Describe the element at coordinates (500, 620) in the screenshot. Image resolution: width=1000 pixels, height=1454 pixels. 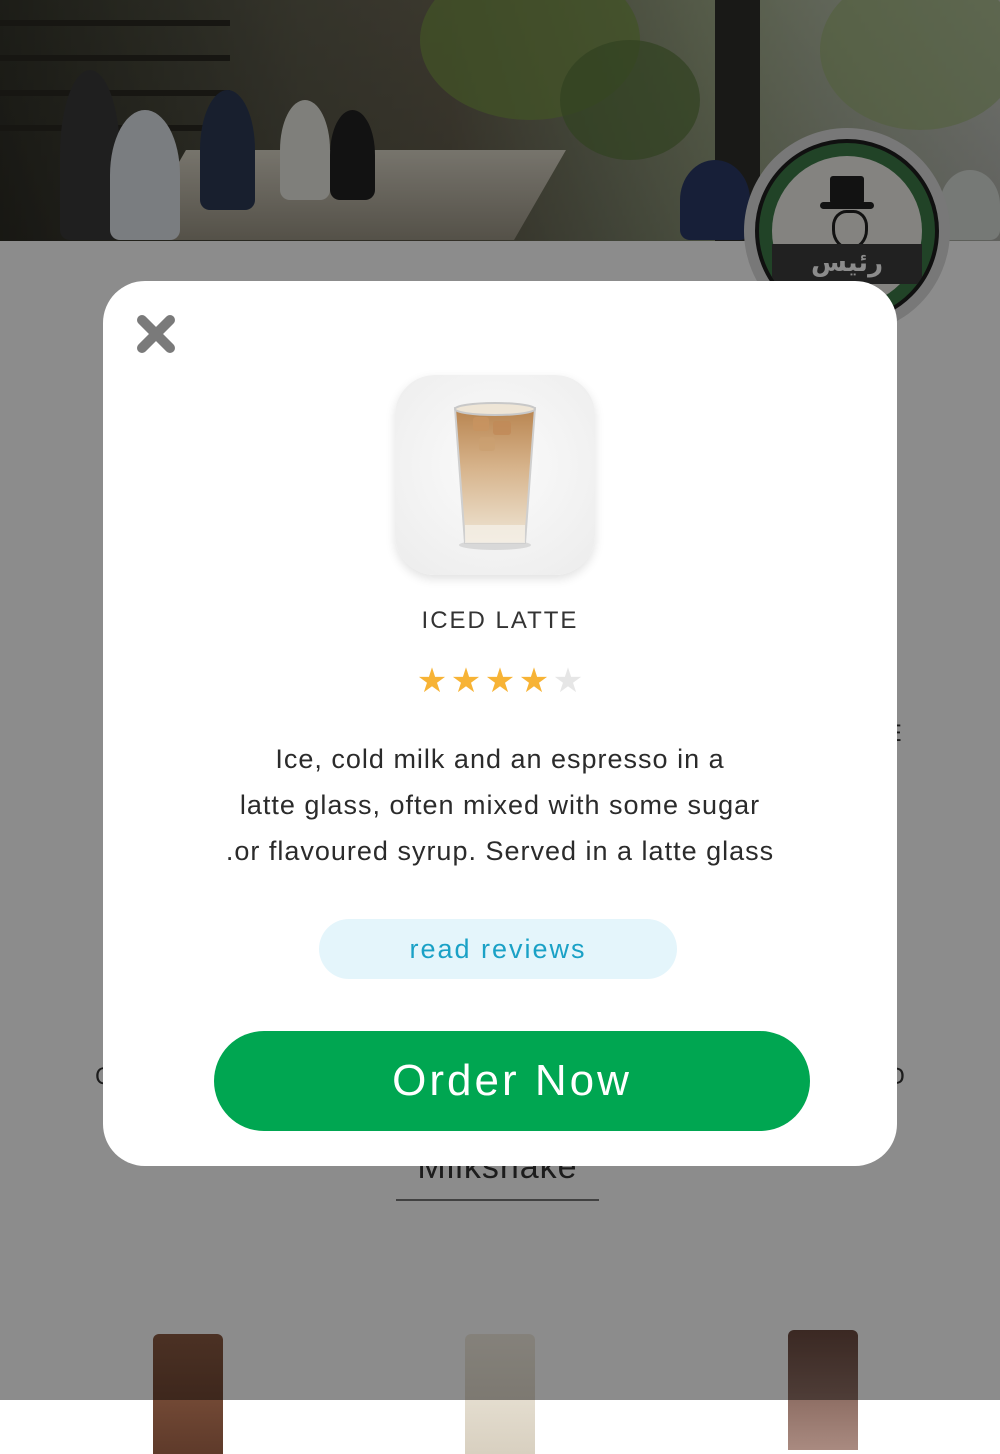
I see `product-name: ICED LATTE` at that location.